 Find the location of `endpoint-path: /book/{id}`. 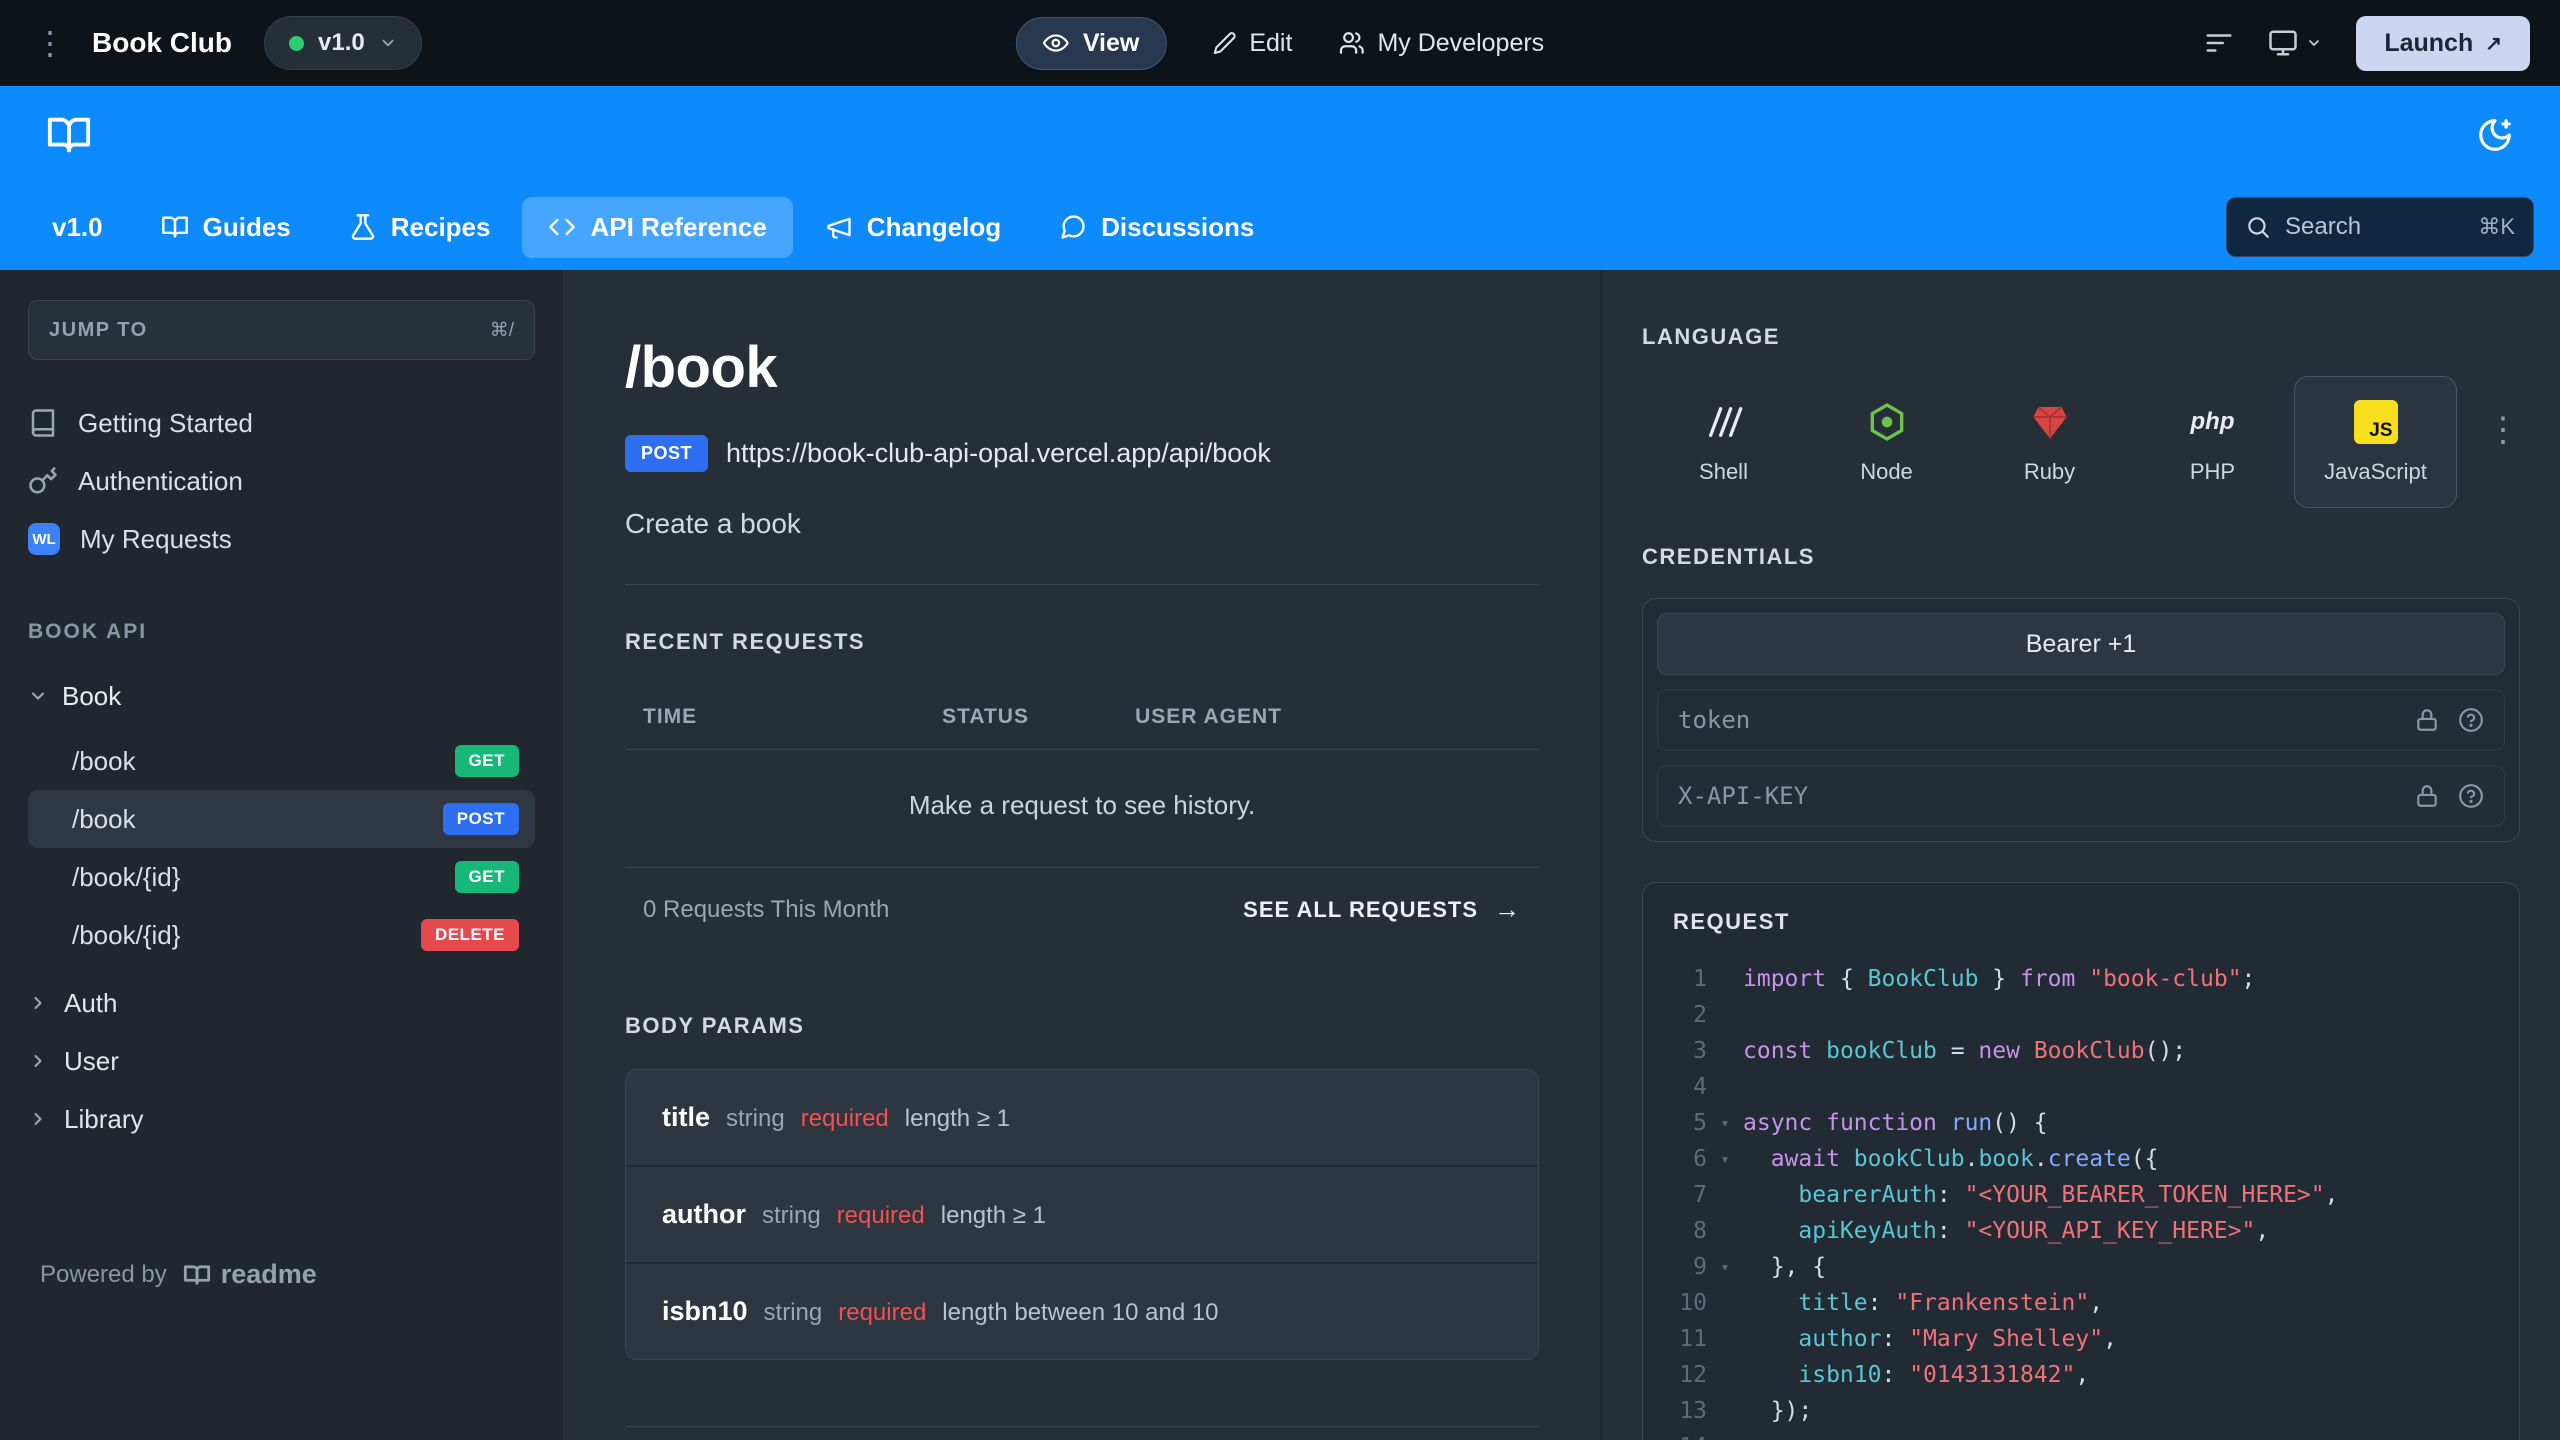

endpoint-path: /book/{id} is located at coordinates (126, 934).